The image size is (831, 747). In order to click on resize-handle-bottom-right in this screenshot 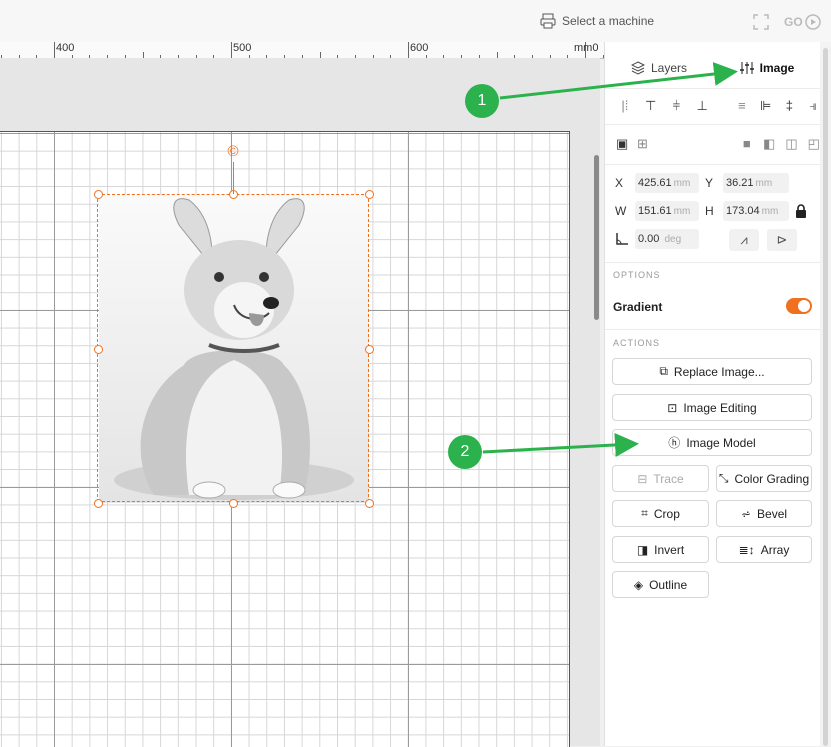, I will do `click(369, 503)`.